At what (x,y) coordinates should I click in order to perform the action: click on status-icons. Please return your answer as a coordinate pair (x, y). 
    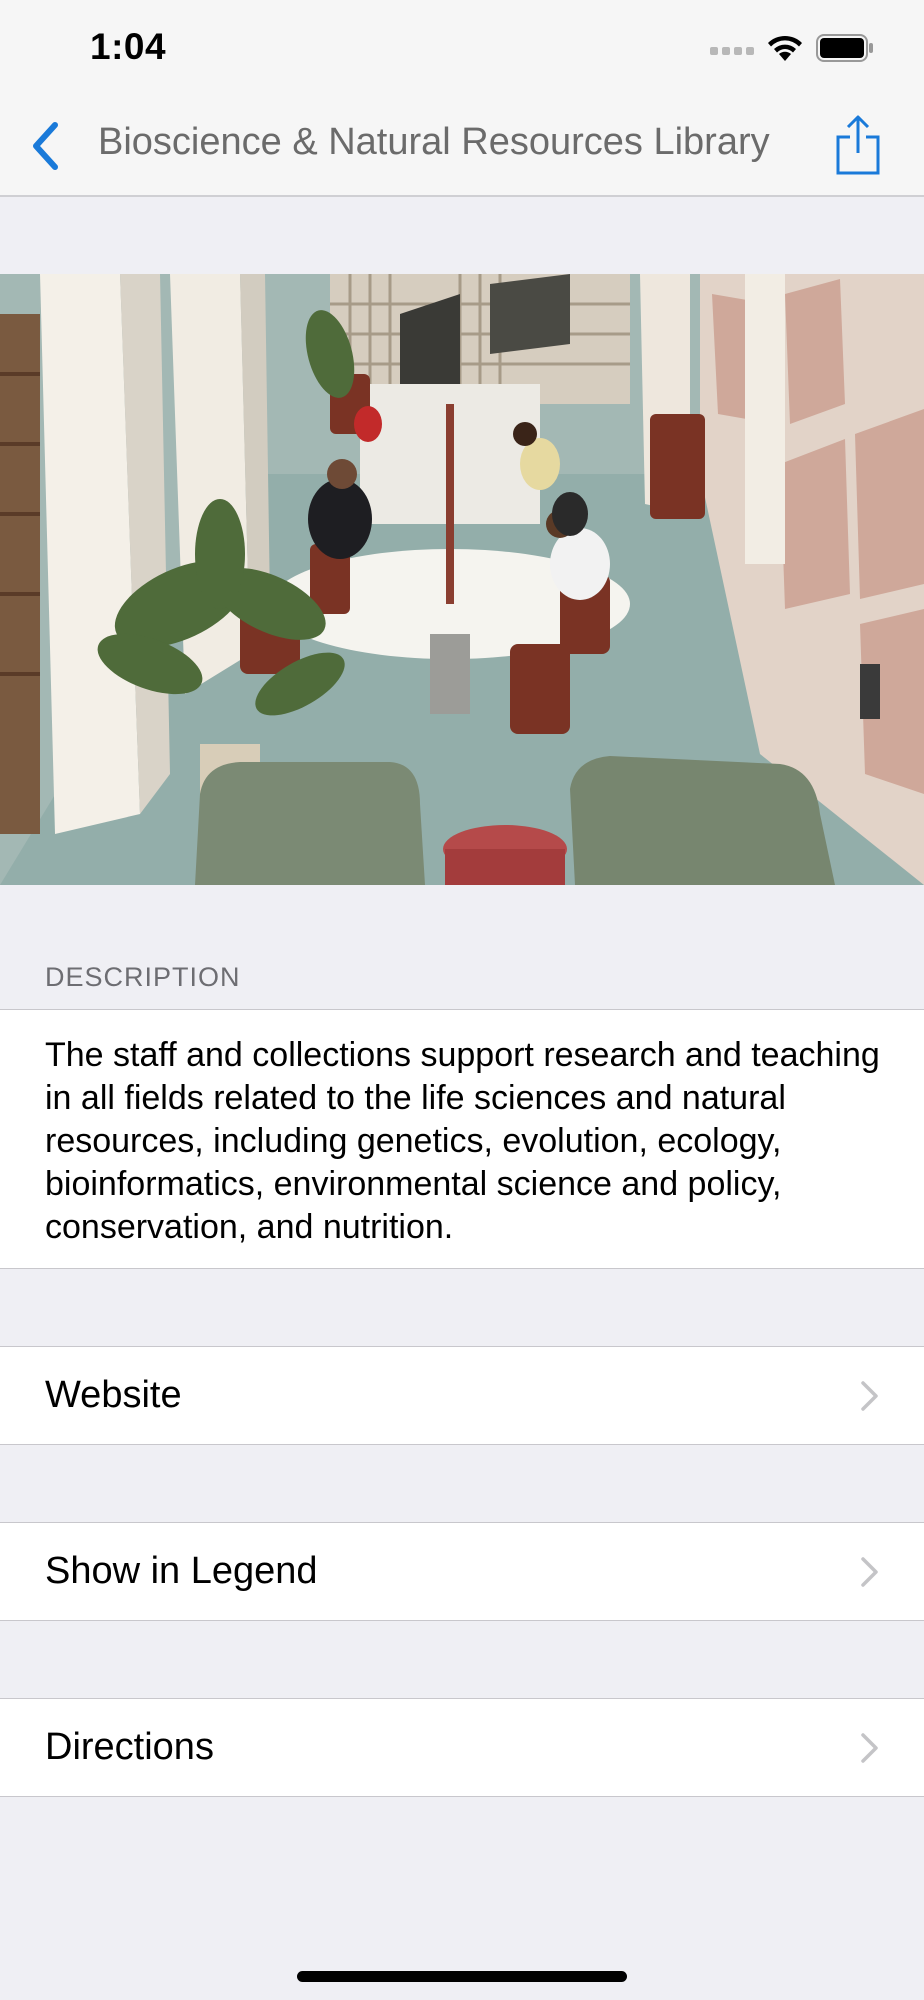
    Looking at the image, I should click on (792, 48).